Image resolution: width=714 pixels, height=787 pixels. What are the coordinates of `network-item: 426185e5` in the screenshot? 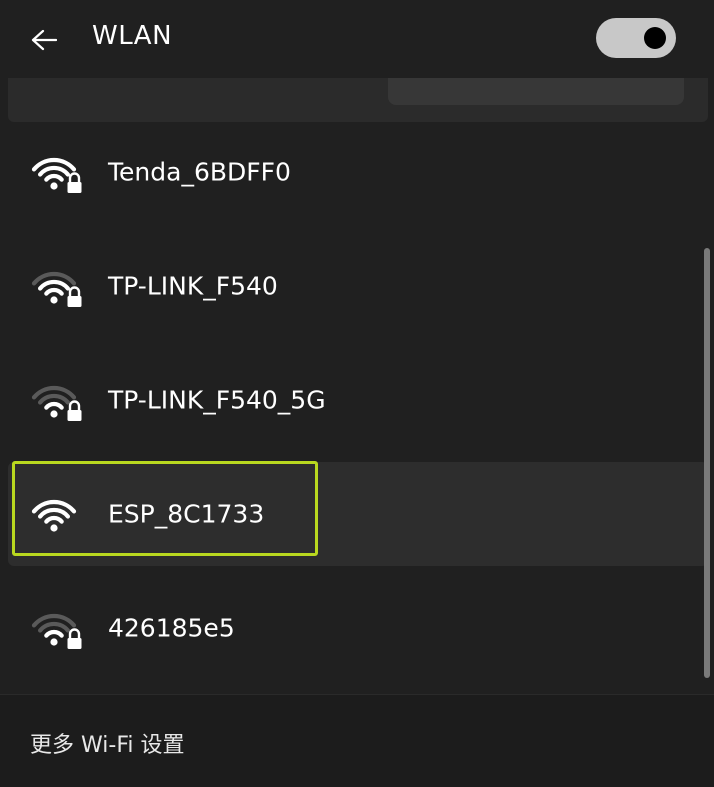 It's located at (358, 628).